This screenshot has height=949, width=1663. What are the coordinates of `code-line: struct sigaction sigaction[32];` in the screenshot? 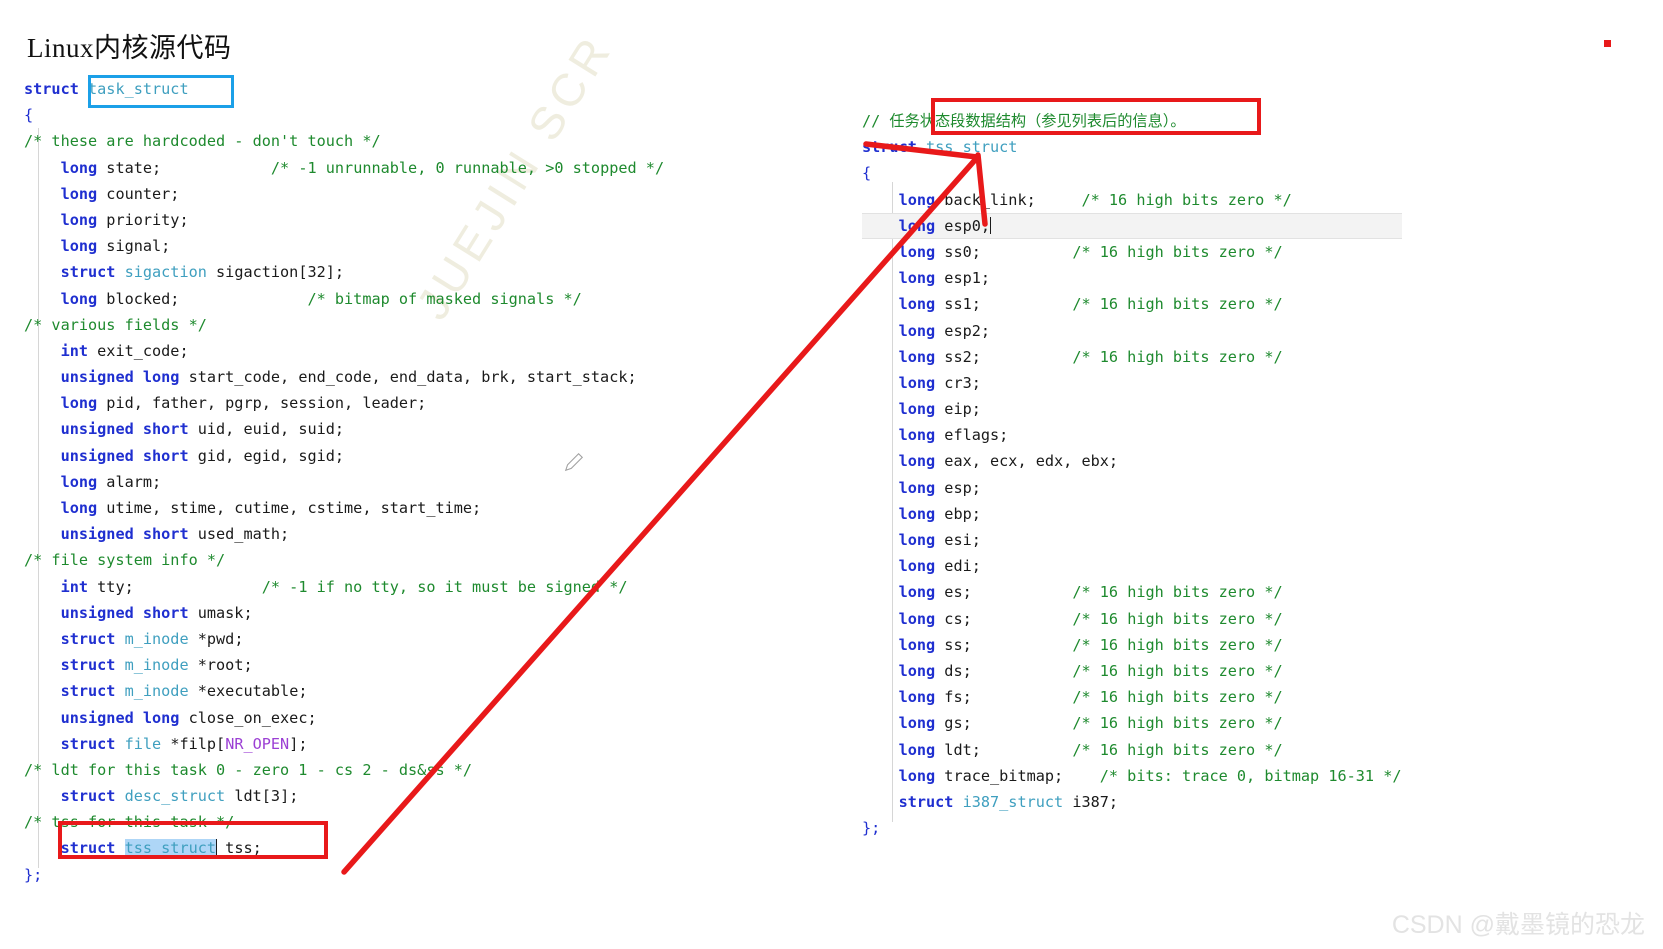 It's located at (344, 272).